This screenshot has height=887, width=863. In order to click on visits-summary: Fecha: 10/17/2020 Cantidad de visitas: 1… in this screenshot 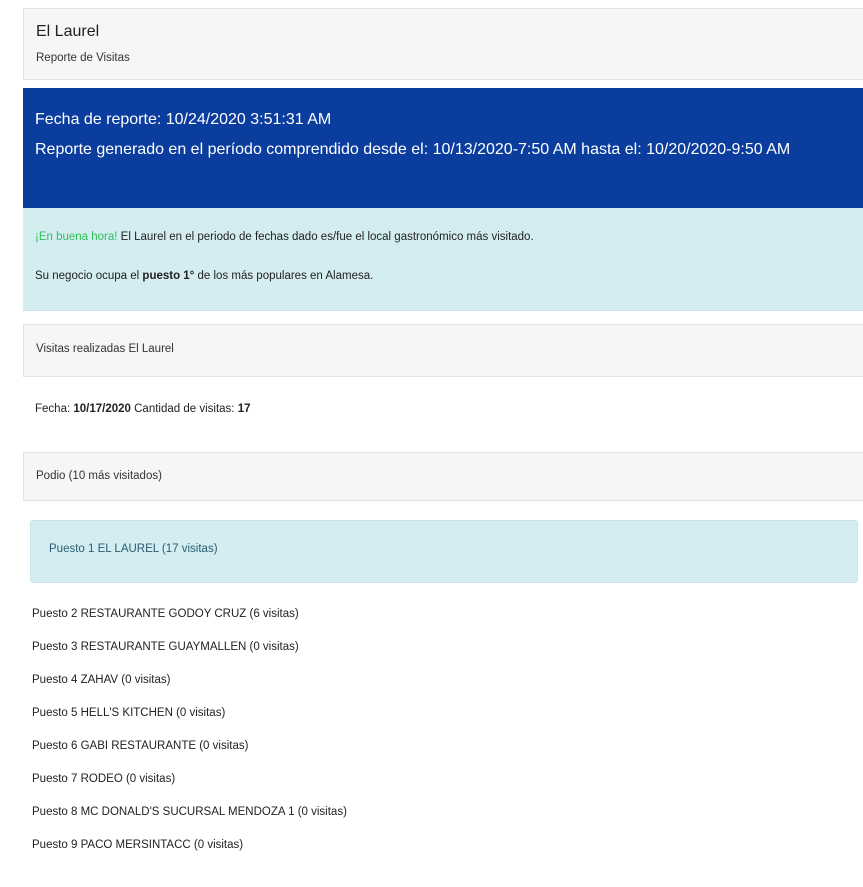, I will do `click(142, 409)`.